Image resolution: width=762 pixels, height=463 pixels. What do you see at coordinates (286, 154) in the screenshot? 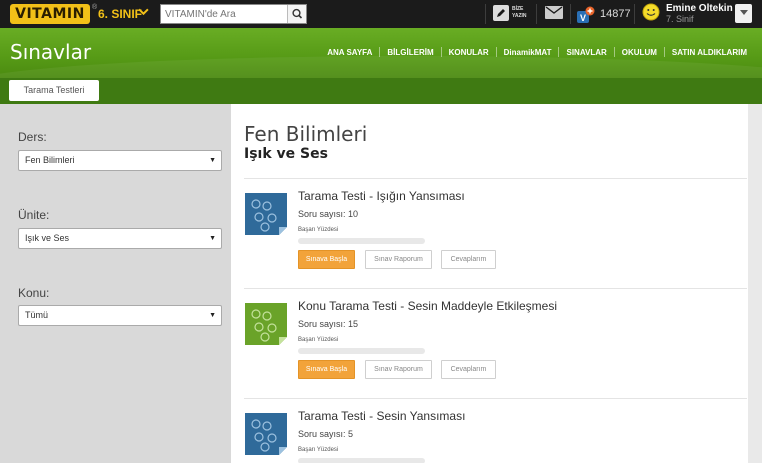
I see `unit-title: Işık ve Ses` at bounding box center [286, 154].